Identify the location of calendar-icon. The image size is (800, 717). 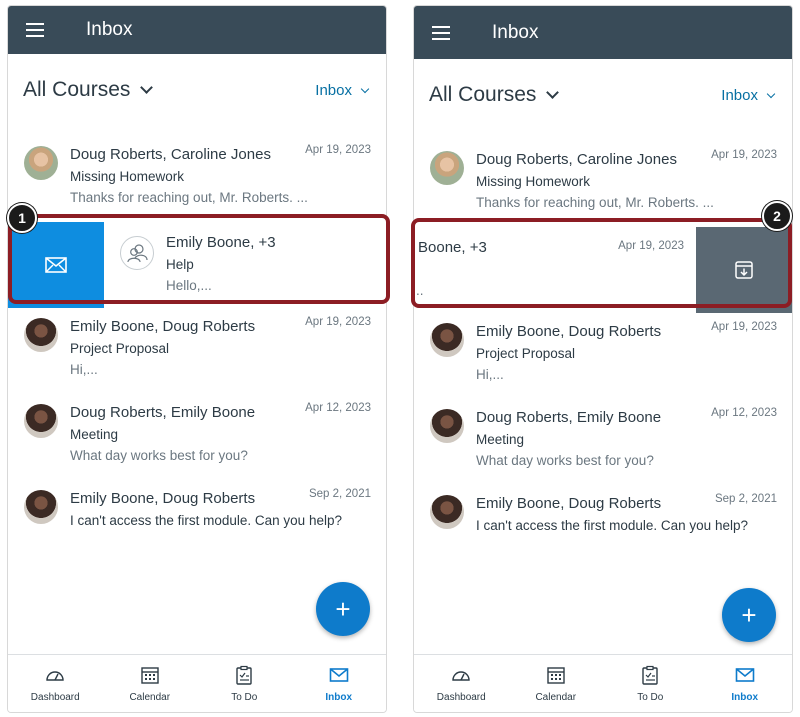
(150, 675).